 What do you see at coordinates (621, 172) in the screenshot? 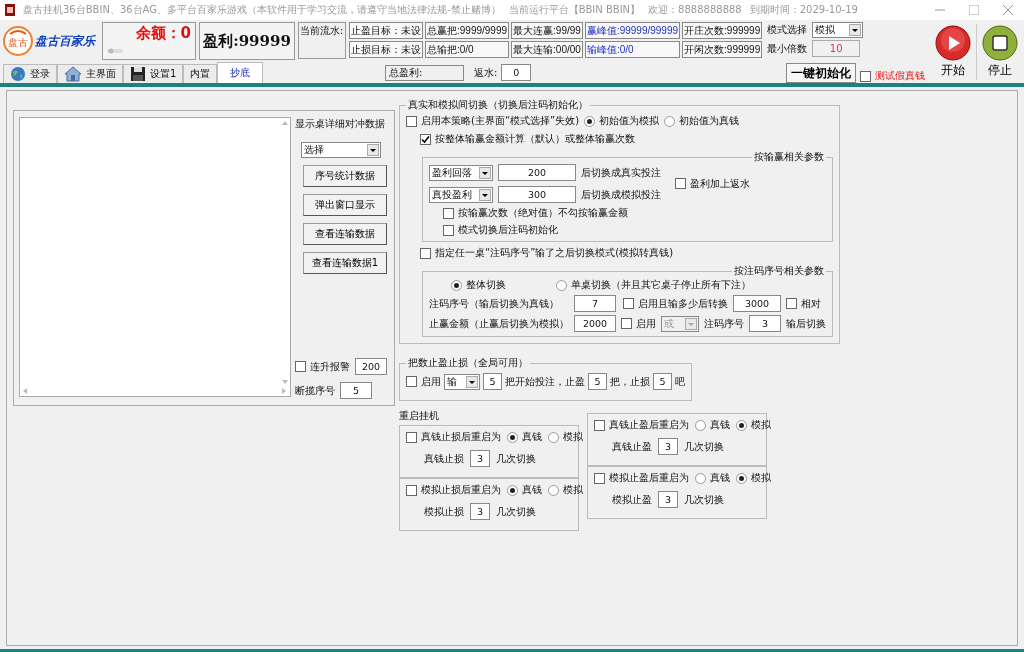
I see `label: 后切换成真实投注` at bounding box center [621, 172].